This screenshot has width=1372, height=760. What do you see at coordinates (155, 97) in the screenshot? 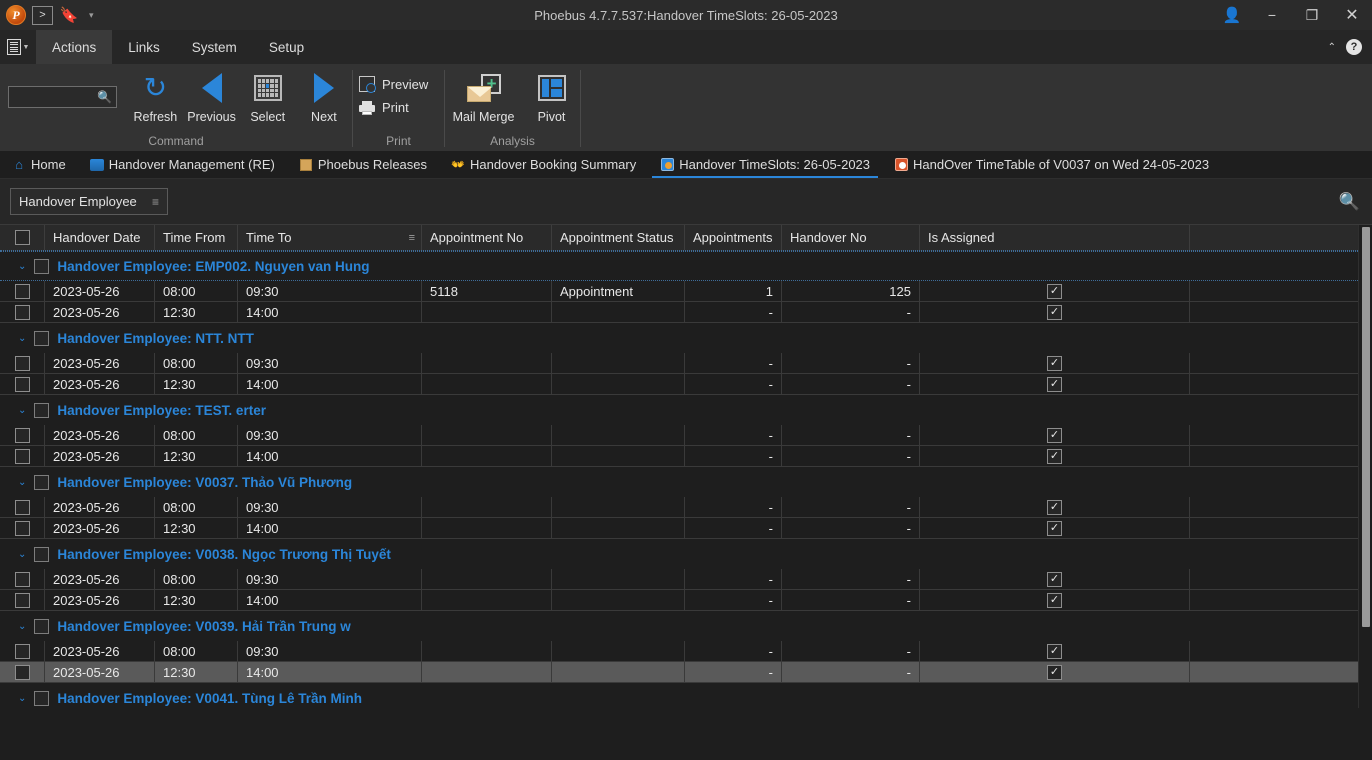
I see `refresh-button: ↻ Refresh` at bounding box center [155, 97].